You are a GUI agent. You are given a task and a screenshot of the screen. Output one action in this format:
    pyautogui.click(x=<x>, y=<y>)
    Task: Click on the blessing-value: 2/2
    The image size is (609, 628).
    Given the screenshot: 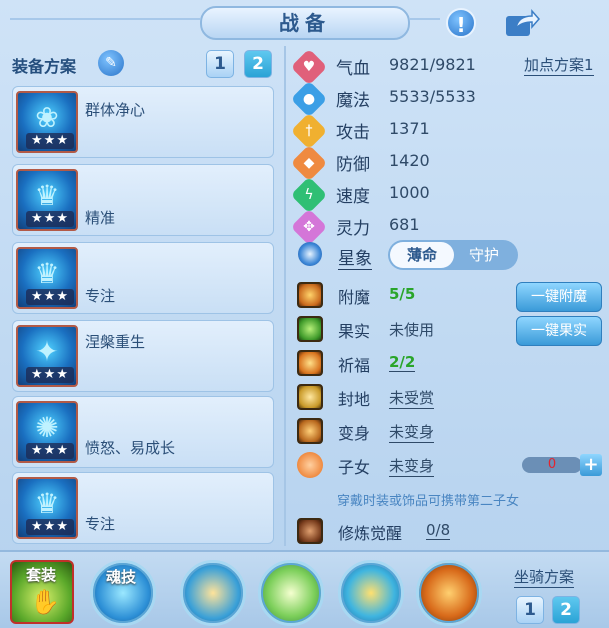 What is the action you would take?
    pyautogui.click(x=402, y=362)
    